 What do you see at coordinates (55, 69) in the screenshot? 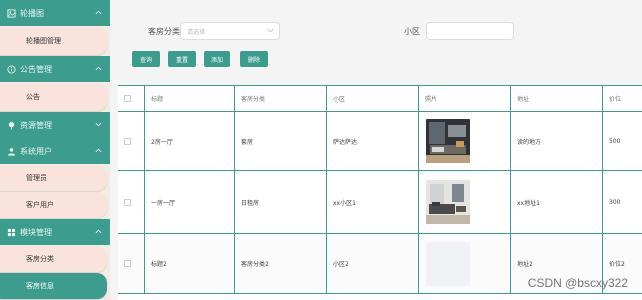
I see `sidebar-section-notice: 公告管理` at bounding box center [55, 69].